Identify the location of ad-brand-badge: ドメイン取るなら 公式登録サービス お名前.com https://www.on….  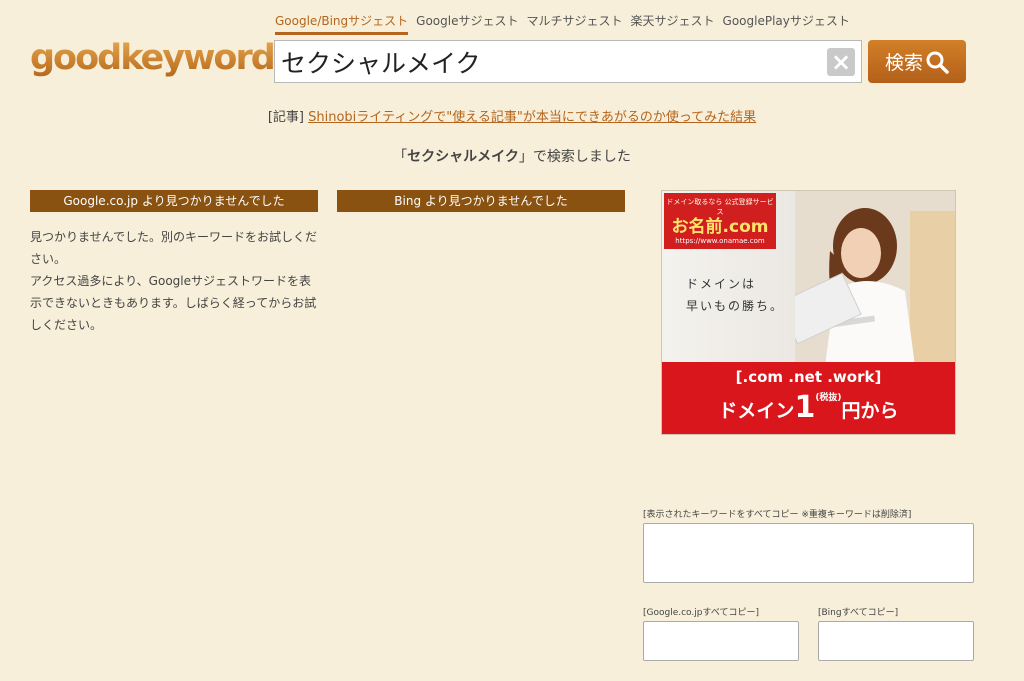
(720, 221).